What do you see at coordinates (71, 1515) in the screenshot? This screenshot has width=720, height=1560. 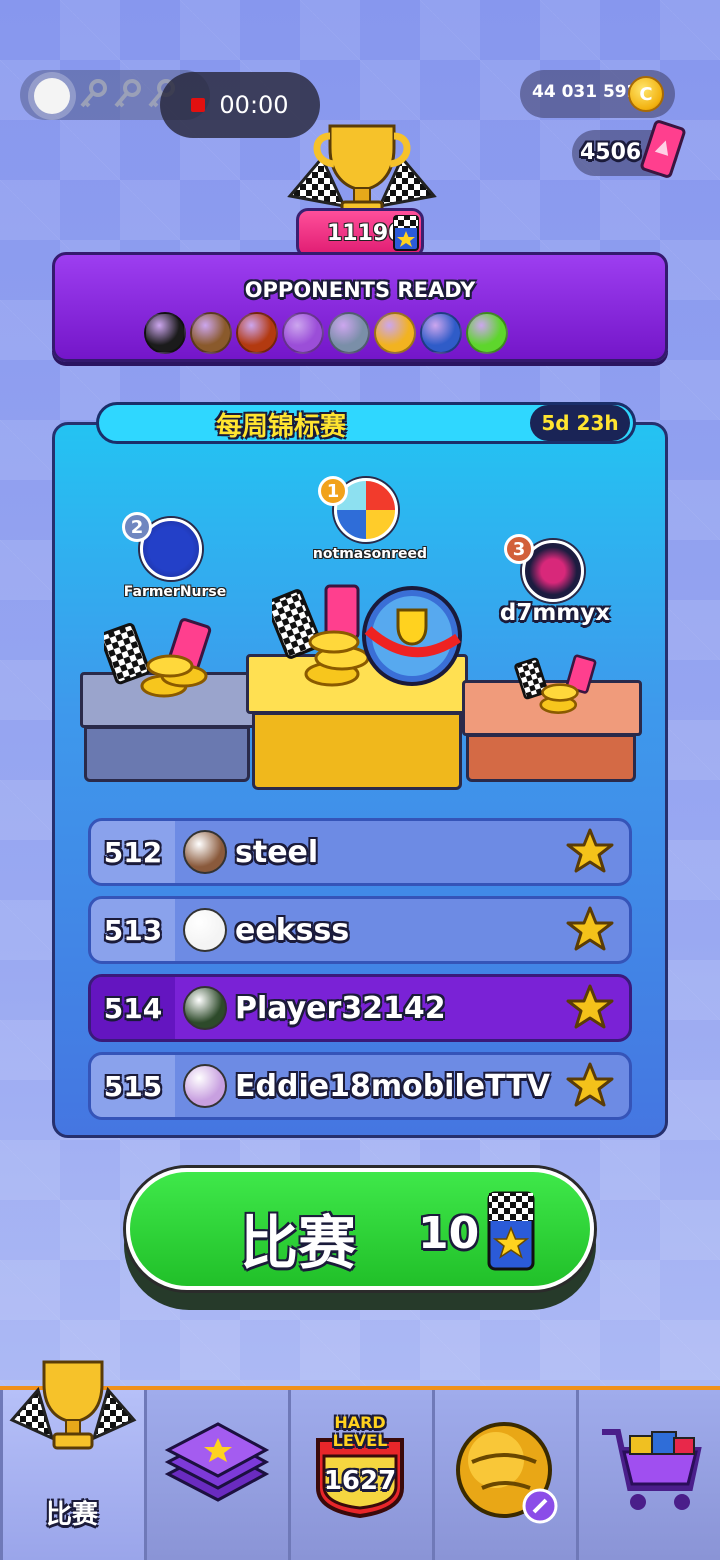 I see `nav-tab-label: 比赛` at bounding box center [71, 1515].